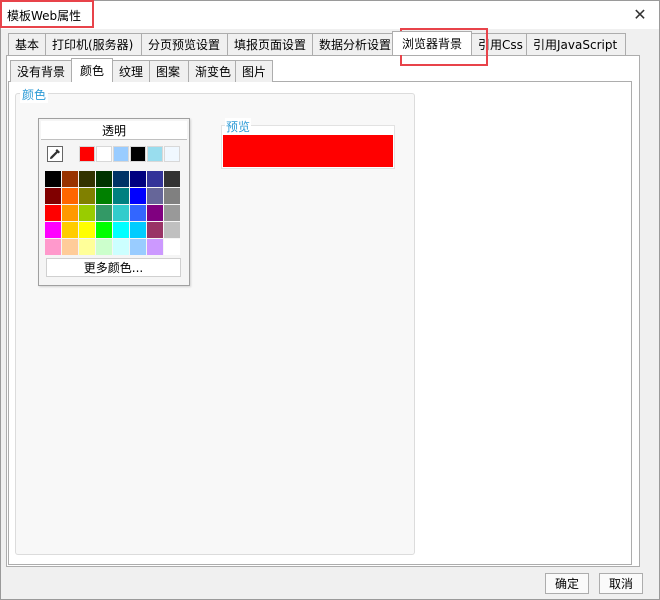  I want to click on subtab-gradient: 渐变色, so click(212, 71).